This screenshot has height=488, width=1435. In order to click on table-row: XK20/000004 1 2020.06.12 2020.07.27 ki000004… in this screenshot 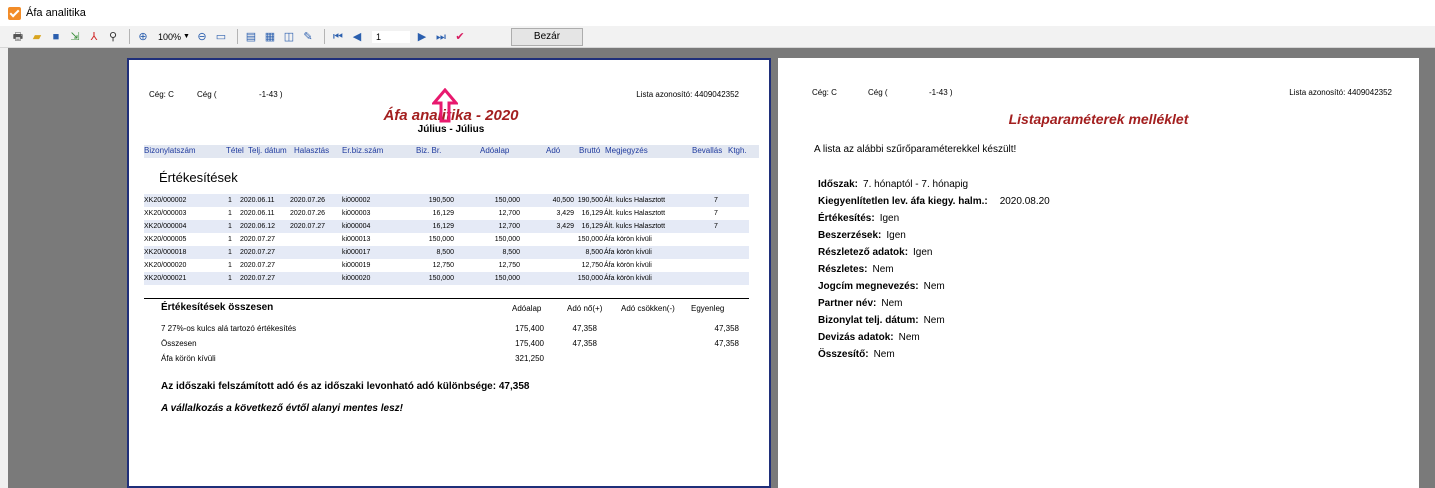, I will do `click(446, 226)`.